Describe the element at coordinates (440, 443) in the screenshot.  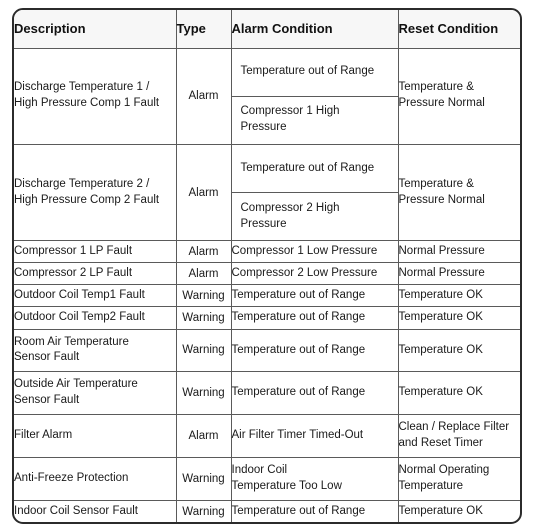
I see `reset-condition-line: and Reset Timer` at that location.